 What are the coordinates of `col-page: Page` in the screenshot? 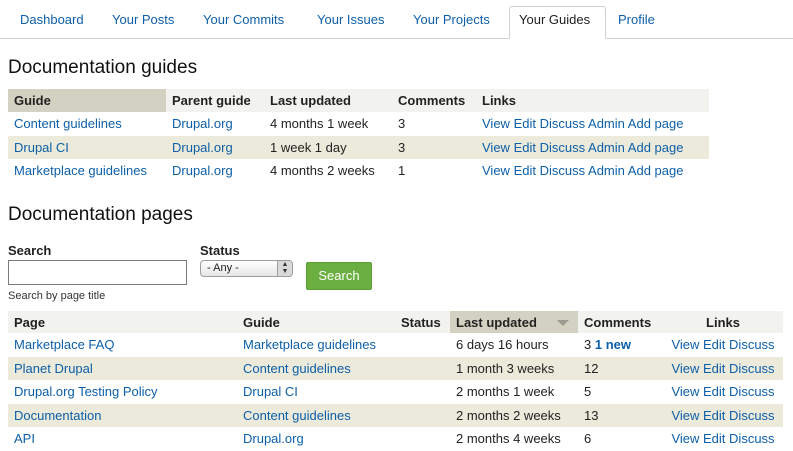 It's located at (122, 322).